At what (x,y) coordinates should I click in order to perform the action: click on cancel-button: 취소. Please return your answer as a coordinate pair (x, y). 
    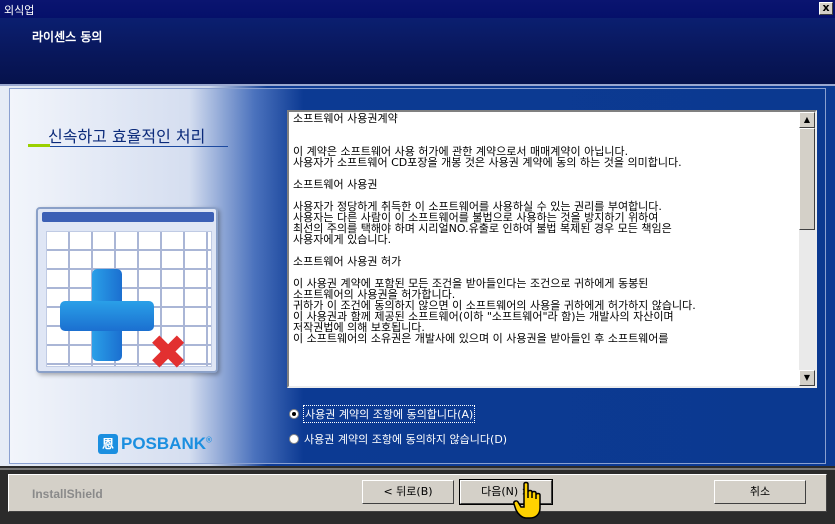
    Looking at the image, I should click on (760, 492).